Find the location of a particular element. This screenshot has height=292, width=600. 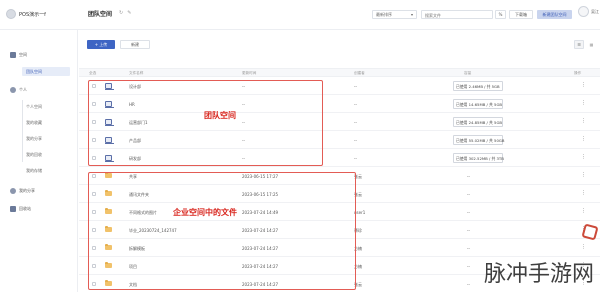

row-quota: 已使用 14.65MB / 共 5GB is located at coordinates (478, 104).